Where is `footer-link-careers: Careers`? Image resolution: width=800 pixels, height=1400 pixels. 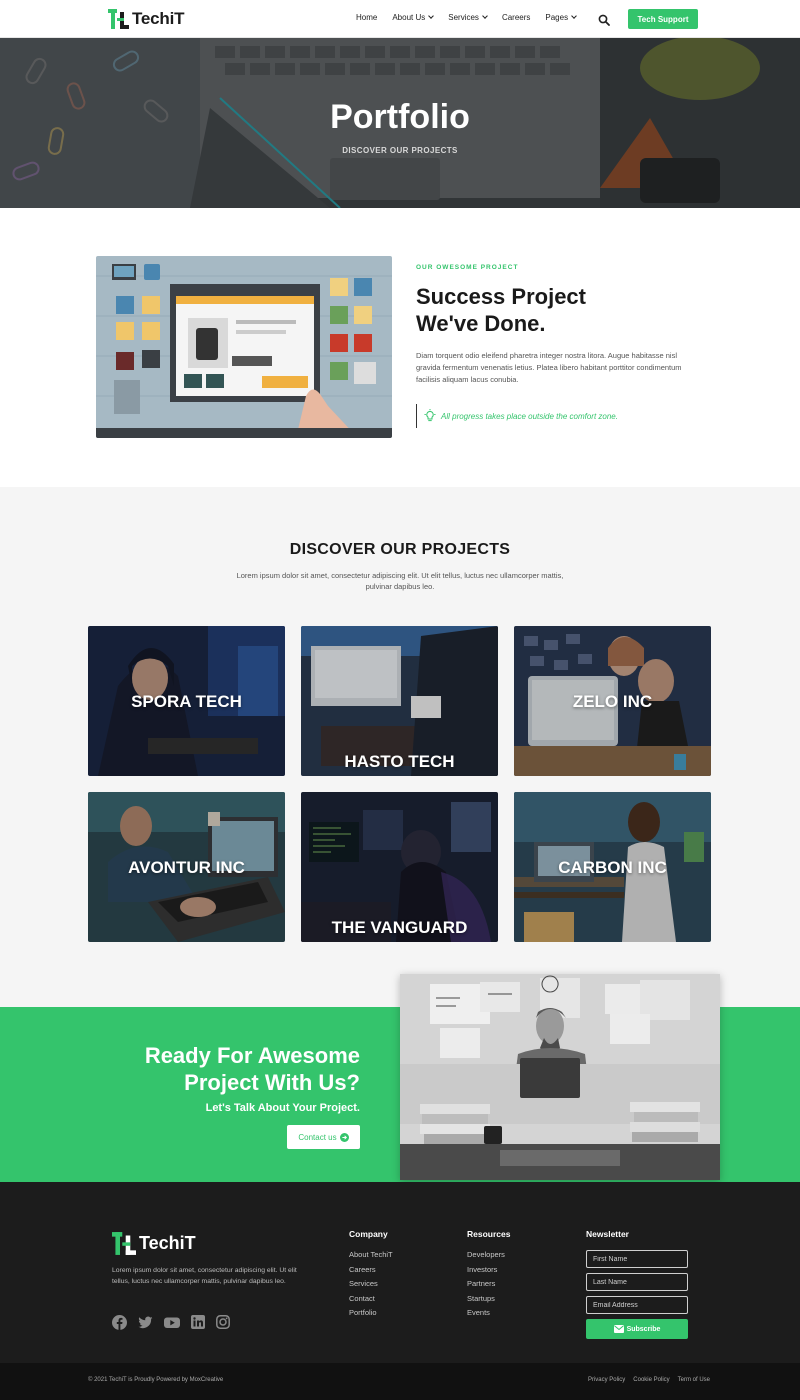
footer-link-careers: Careers is located at coordinates (371, 1272).